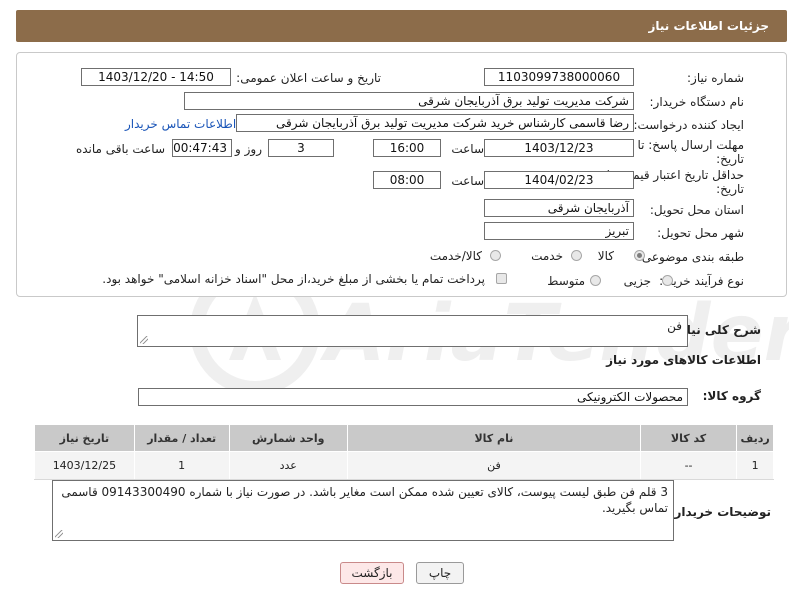  What do you see at coordinates (688, 125) in the screenshot?
I see `requester-label: ایجاد کننده درخواست:` at bounding box center [688, 125].